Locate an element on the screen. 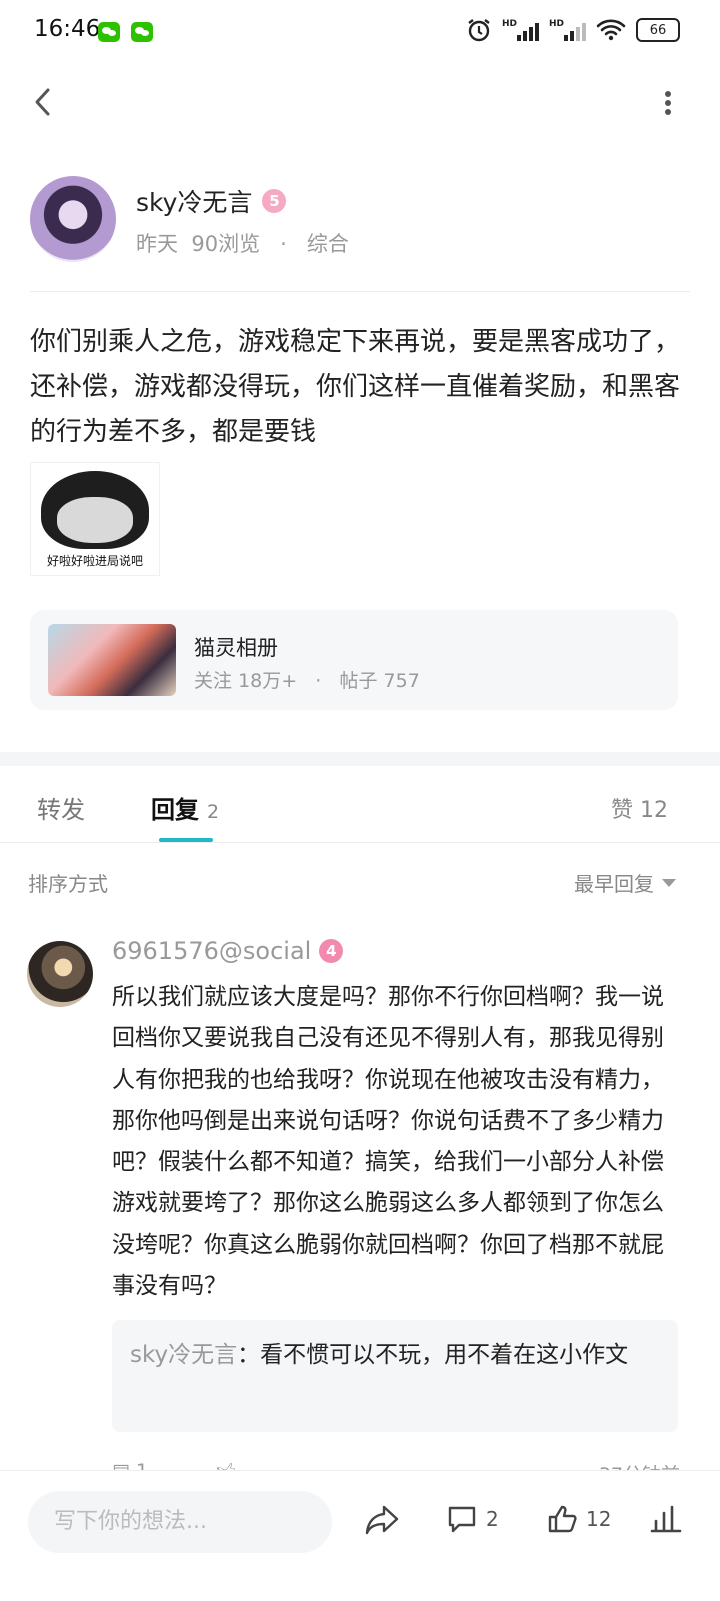 The image size is (720, 1601). thumbs-up-icon is located at coordinates (562, 1519).